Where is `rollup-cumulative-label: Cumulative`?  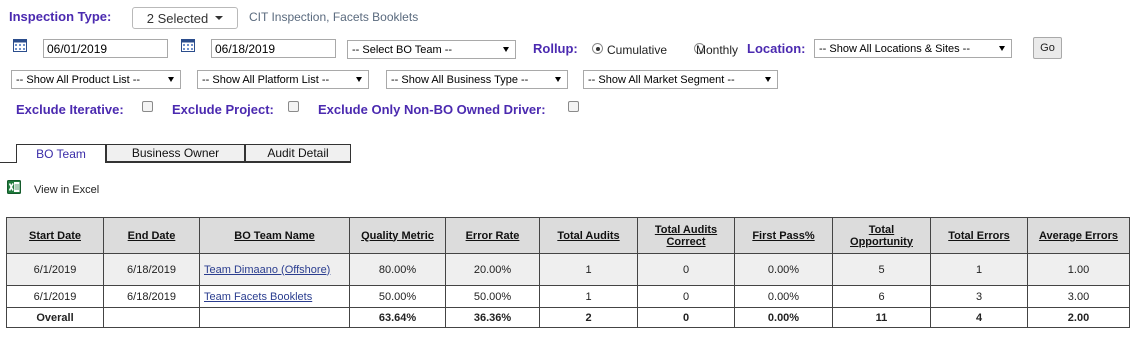
rollup-cumulative-label: Cumulative is located at coordinates (637, 50).